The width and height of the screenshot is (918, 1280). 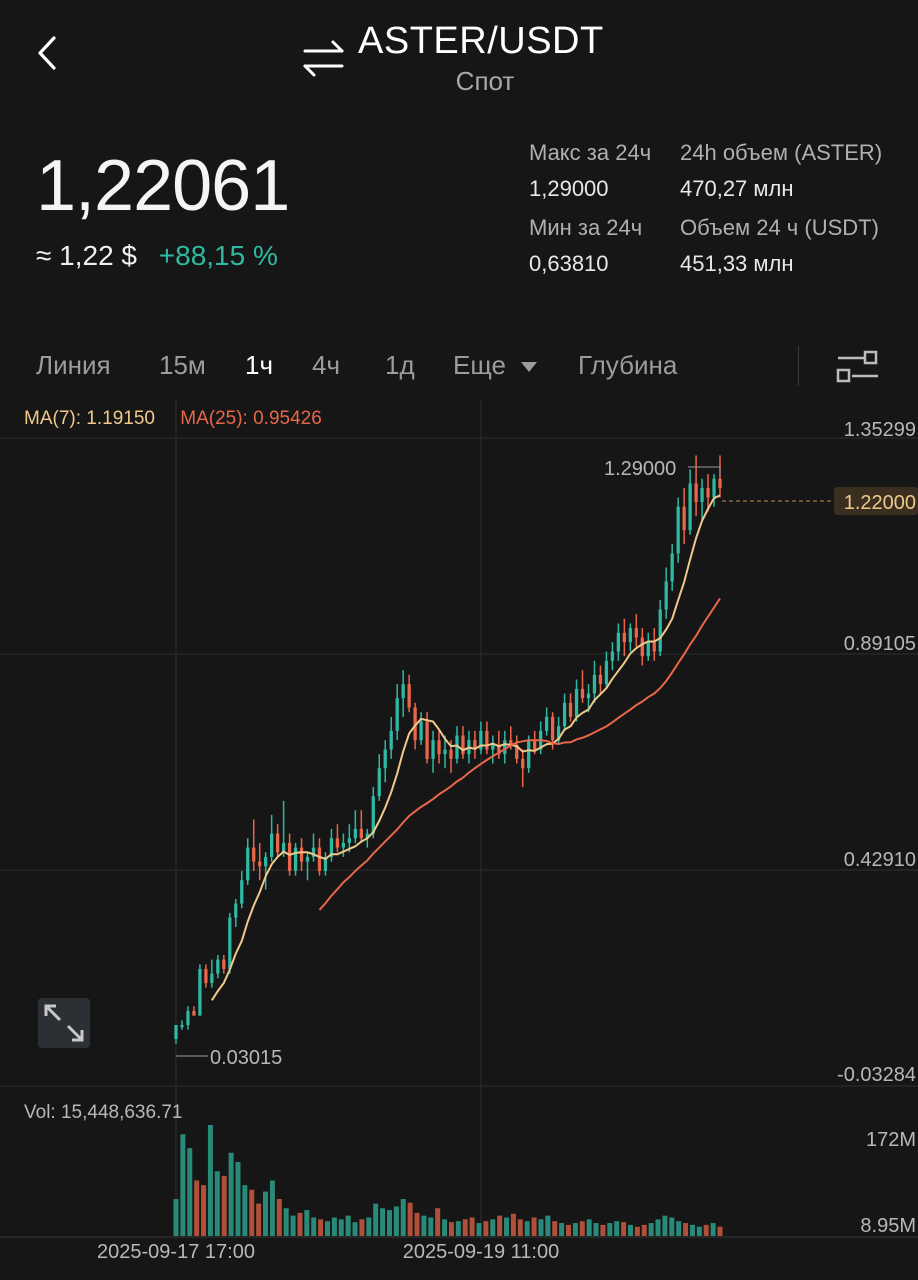 What do you see at coordinates (858, 366) in the screenshot?
I see `chart-settings-icon` at bounding box center [858, 366].